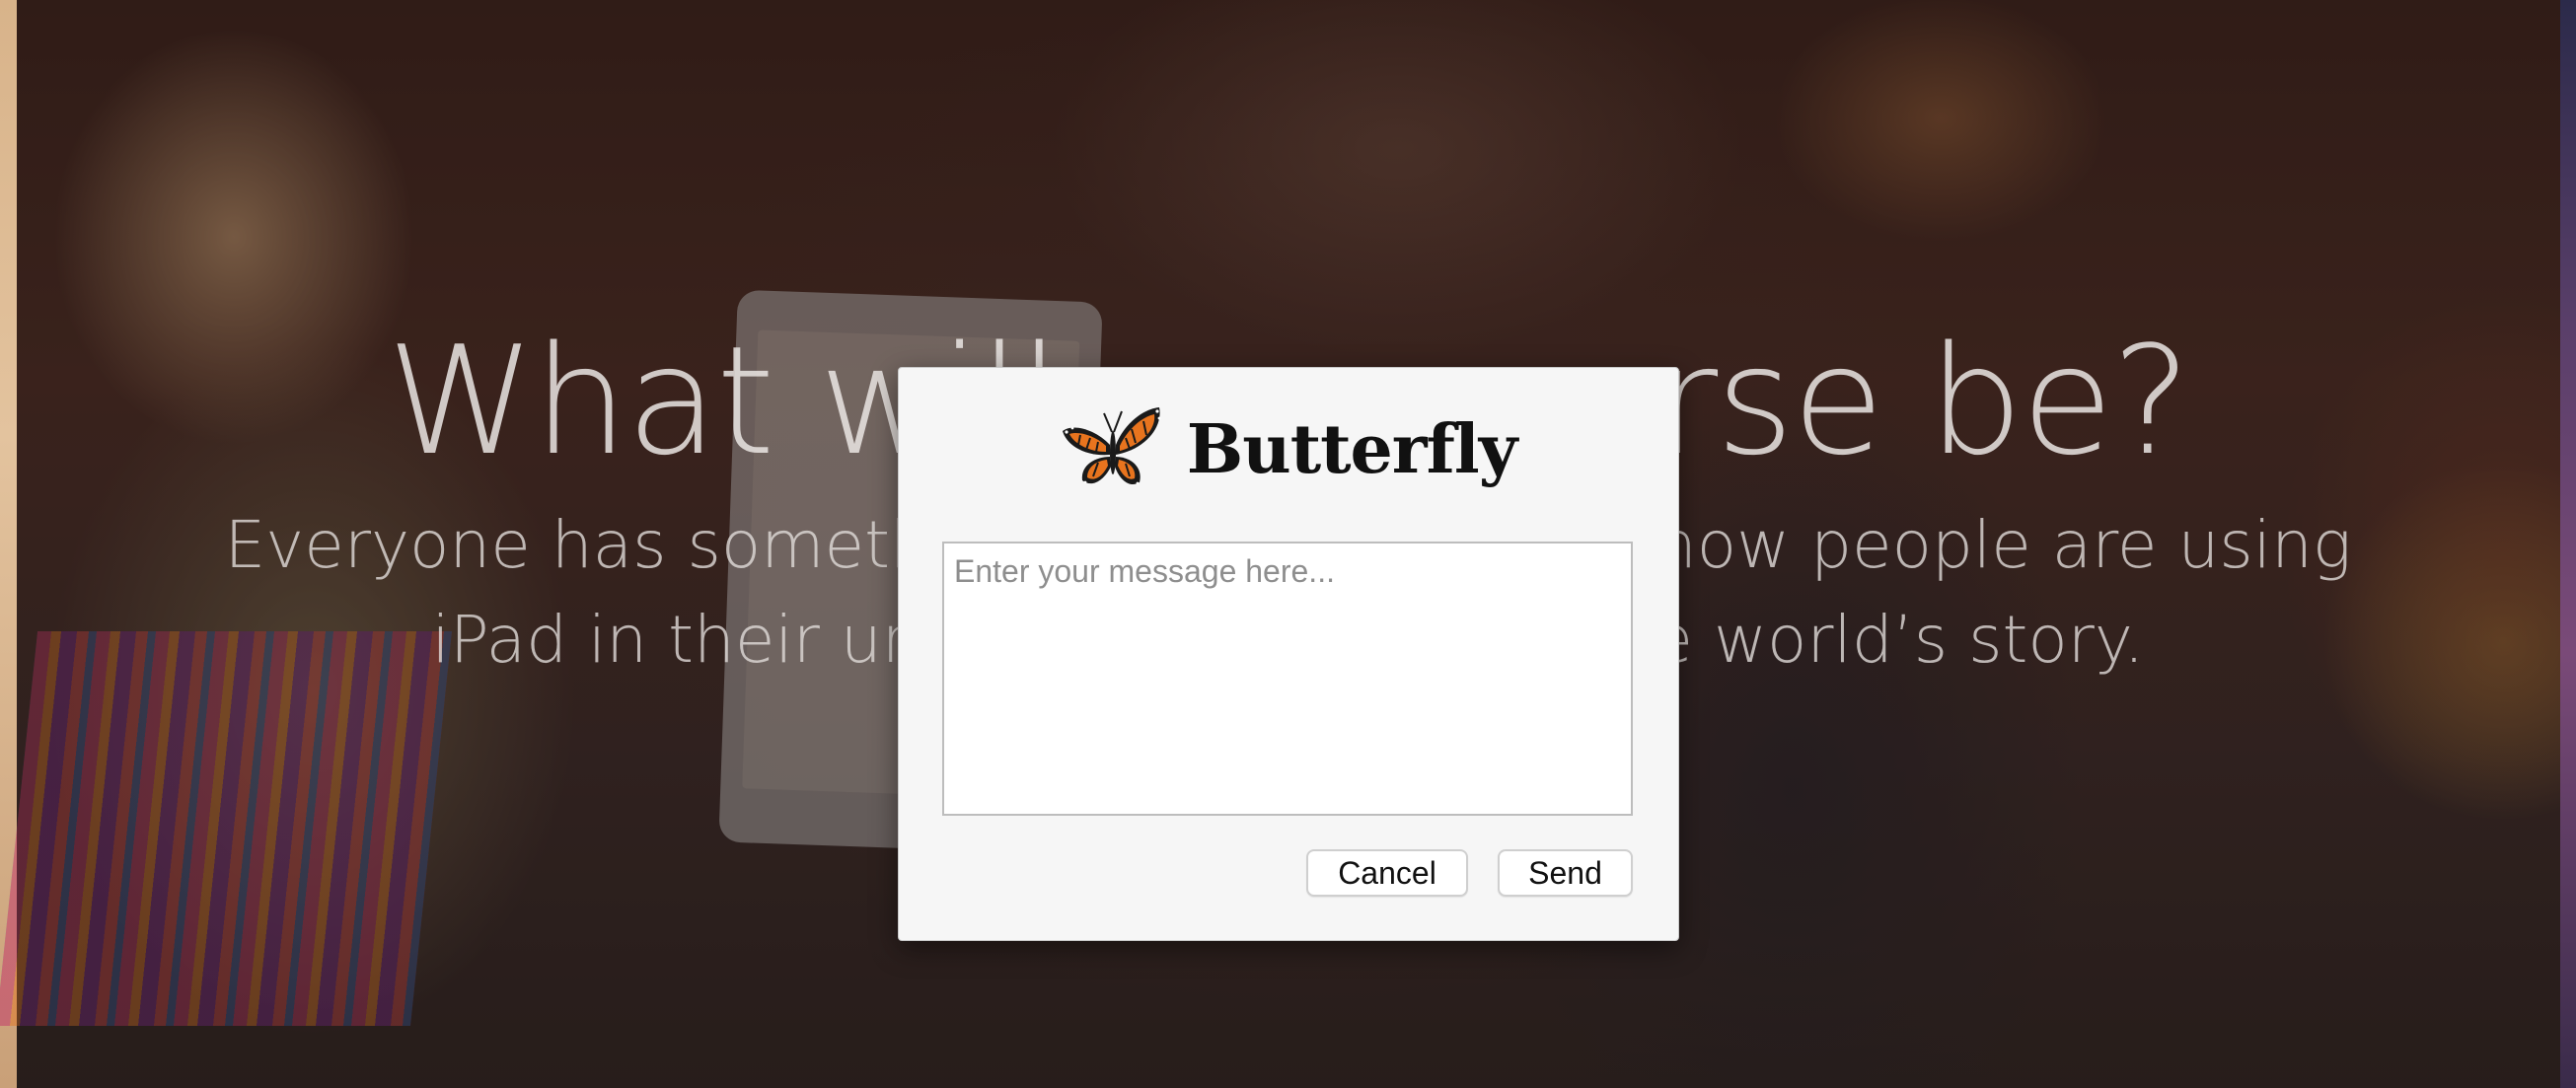 Image resolution: width=2576 pixels, height=1088 pixels. Describe the element at coordinates (1287, 679) in the screenshot. I see `message-input` at that location.